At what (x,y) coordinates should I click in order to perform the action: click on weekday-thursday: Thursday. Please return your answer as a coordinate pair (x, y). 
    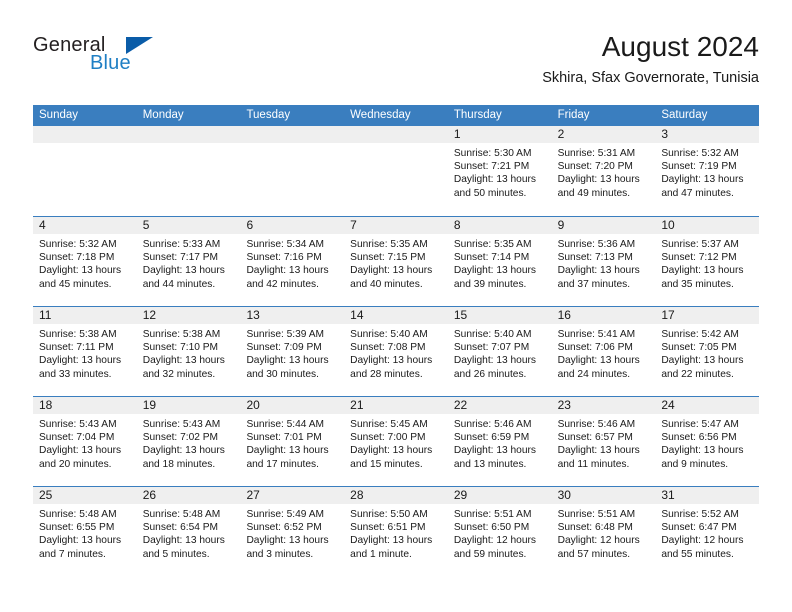
    Looking at the image, I should click on (477, 115).